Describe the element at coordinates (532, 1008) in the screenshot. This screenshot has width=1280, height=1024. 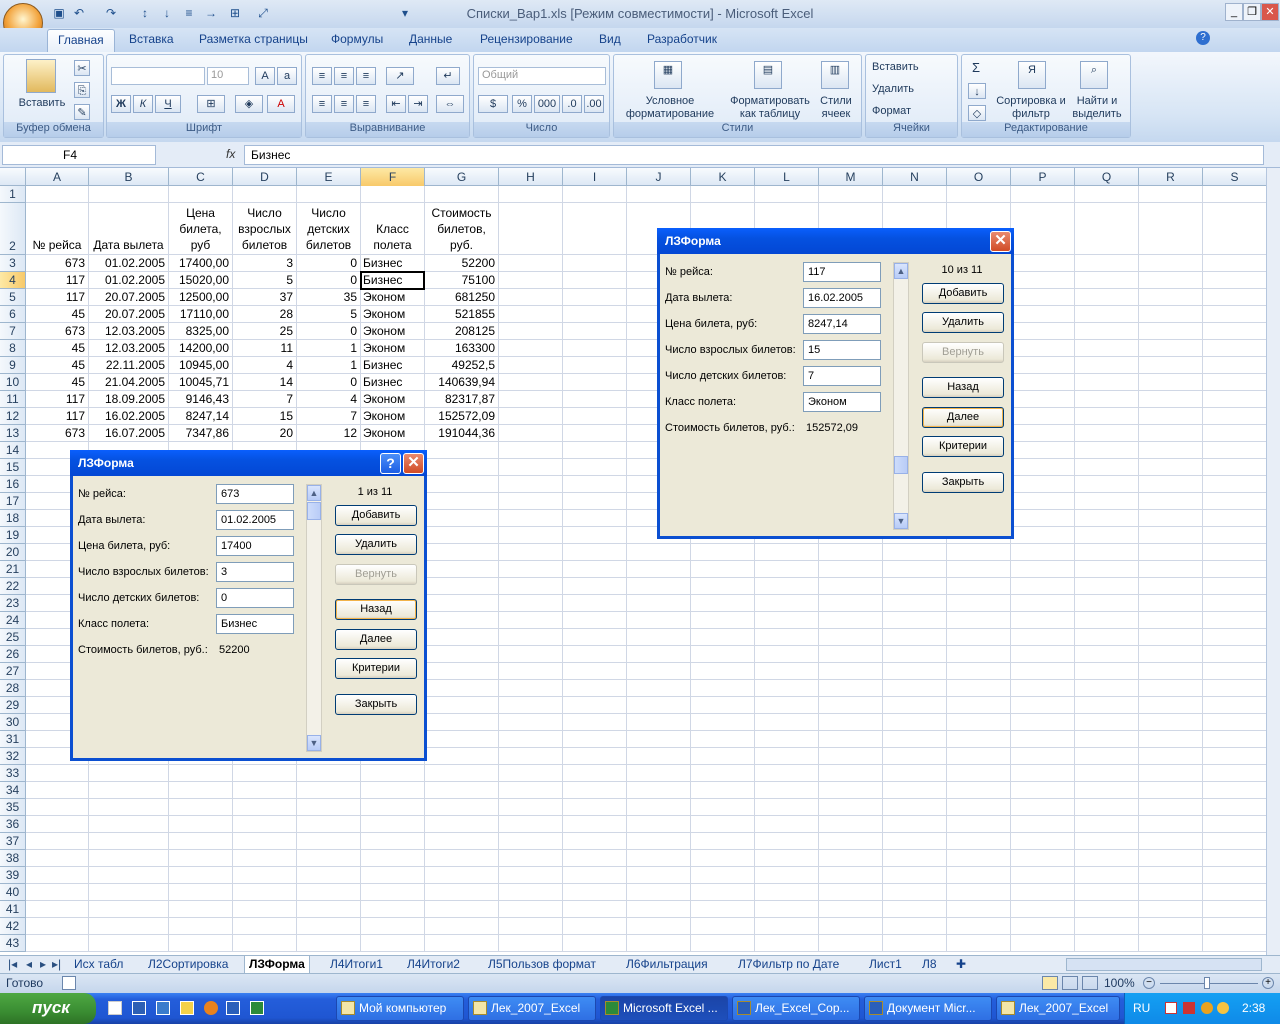
I see `taskbar-item: Лек_2007_Excel` at that location.